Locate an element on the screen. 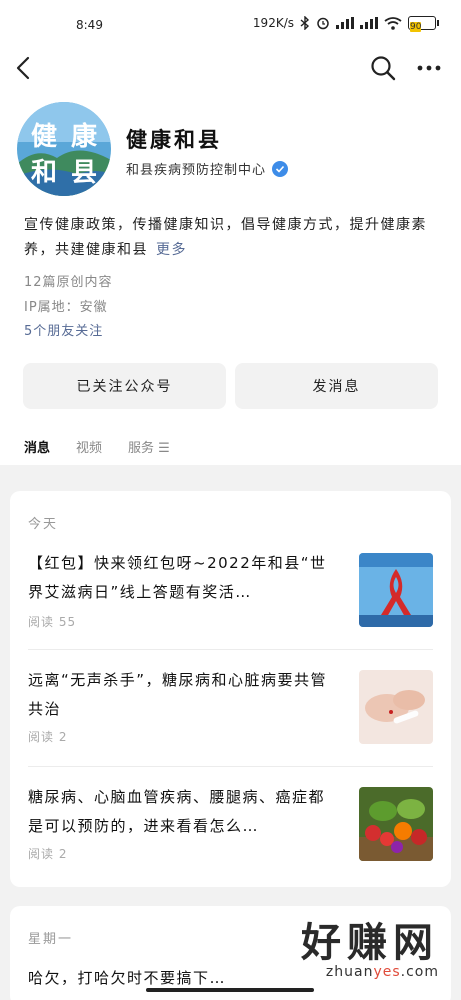 The image size is (461, 1000). article-item: 【红包】快来领红包呀~2022年和县“世界艾滋病日”线上答题有奖活… 阅读 55 is located at coordinates (230, 594).